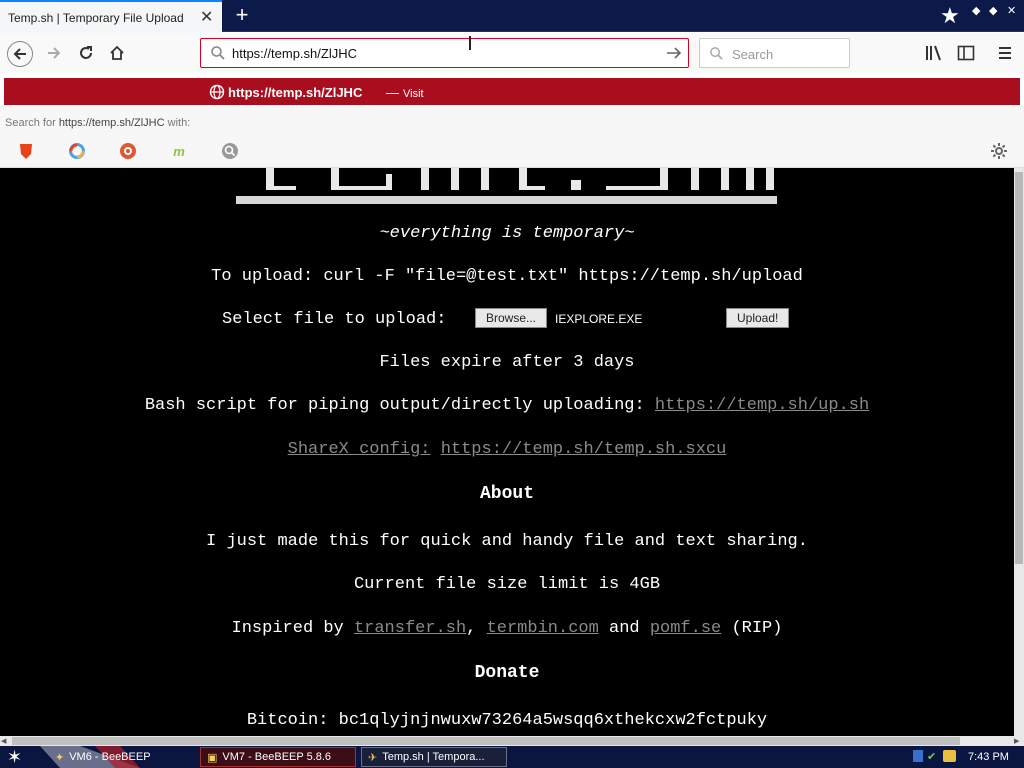  I want to click on window-maximize-icon: ◆, so click(993, 10).